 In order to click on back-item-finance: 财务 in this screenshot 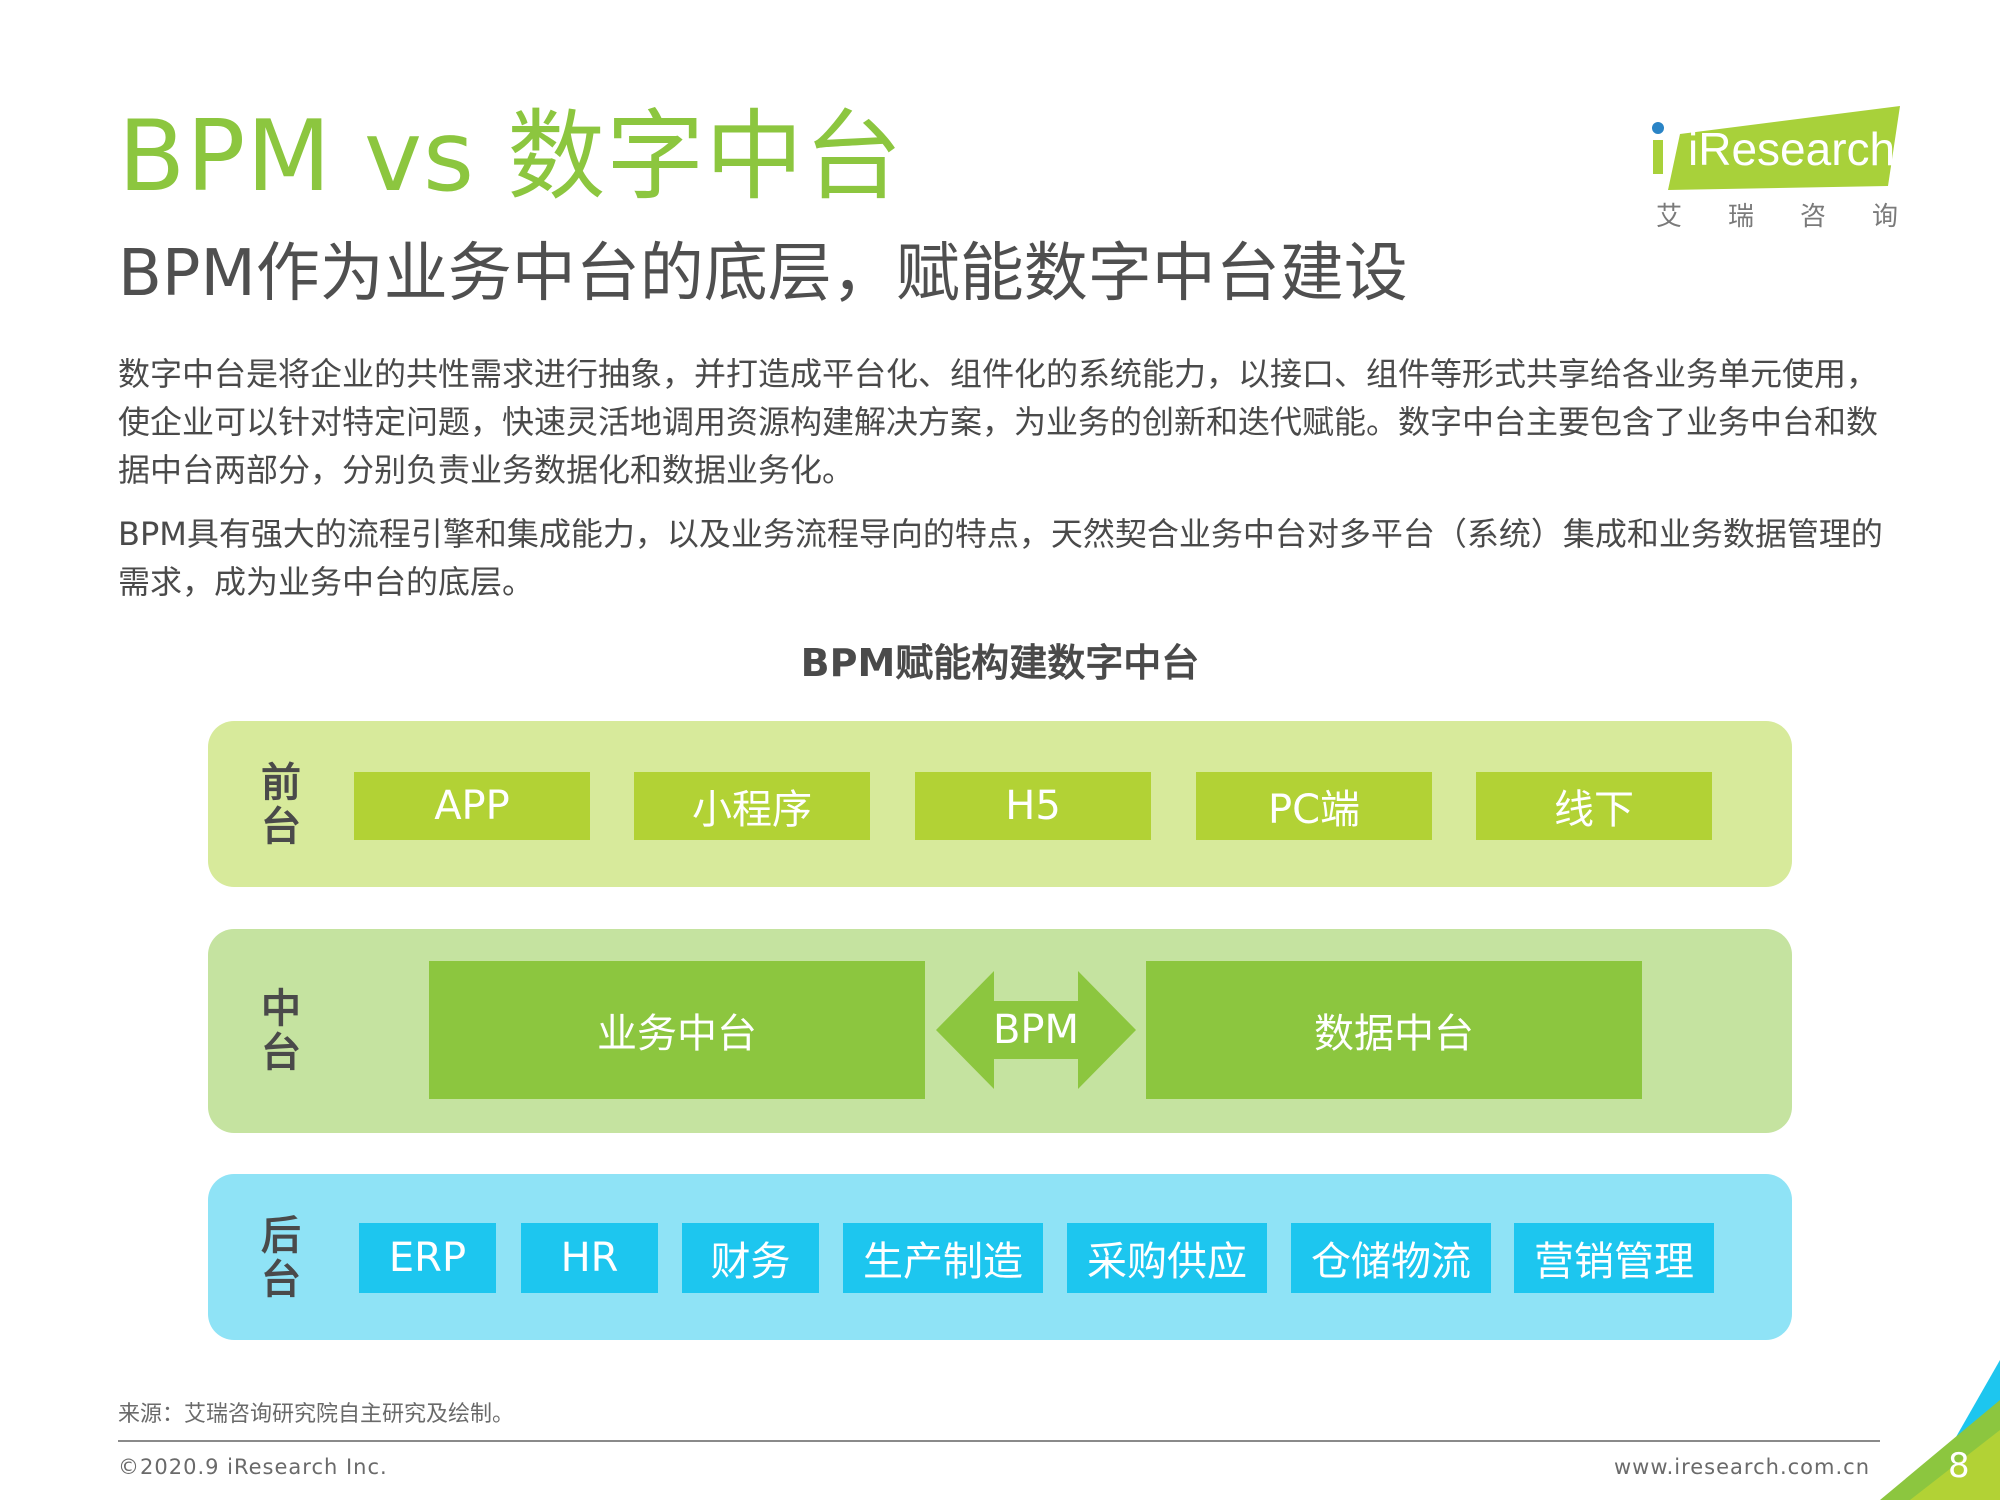, I will do `click(750, 1258)`.